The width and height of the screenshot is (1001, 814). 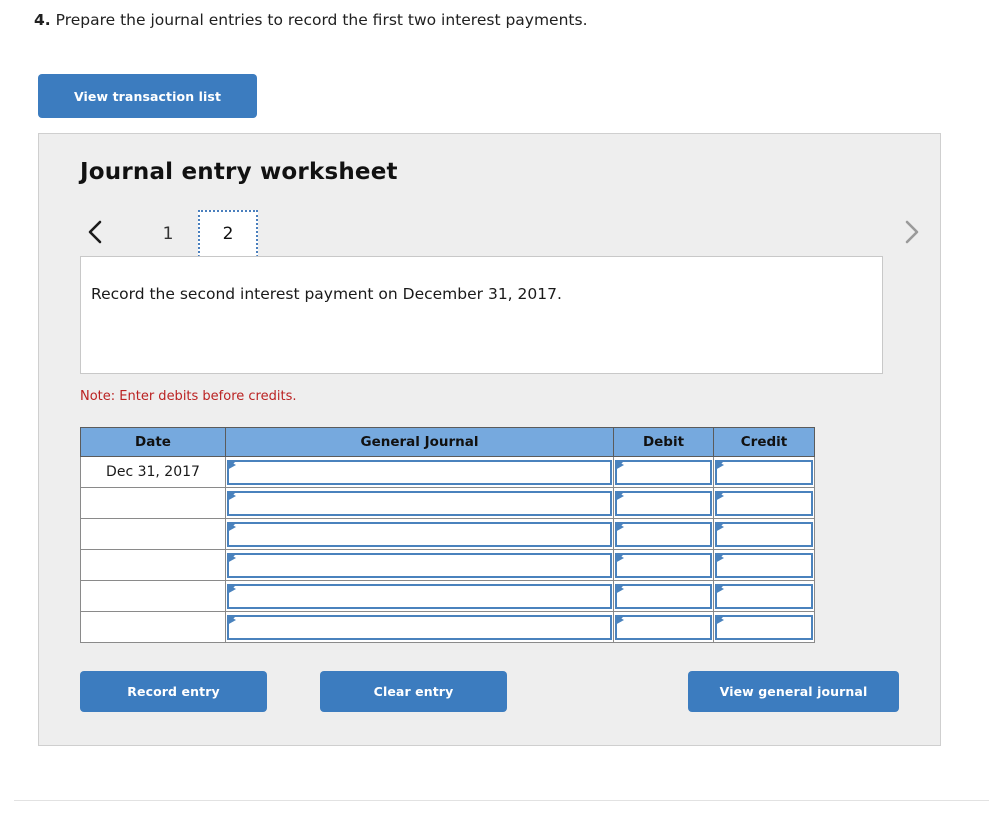 I want to click on worksheet-tab-1: 1, so click(x=168, y=233).